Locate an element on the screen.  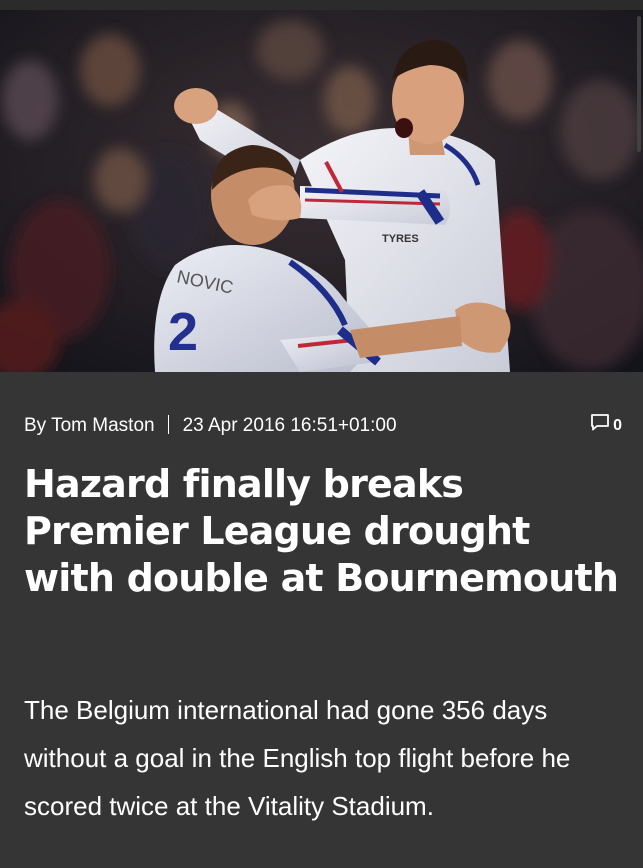
comments-button: 0 is located at coordinates (606, 426).